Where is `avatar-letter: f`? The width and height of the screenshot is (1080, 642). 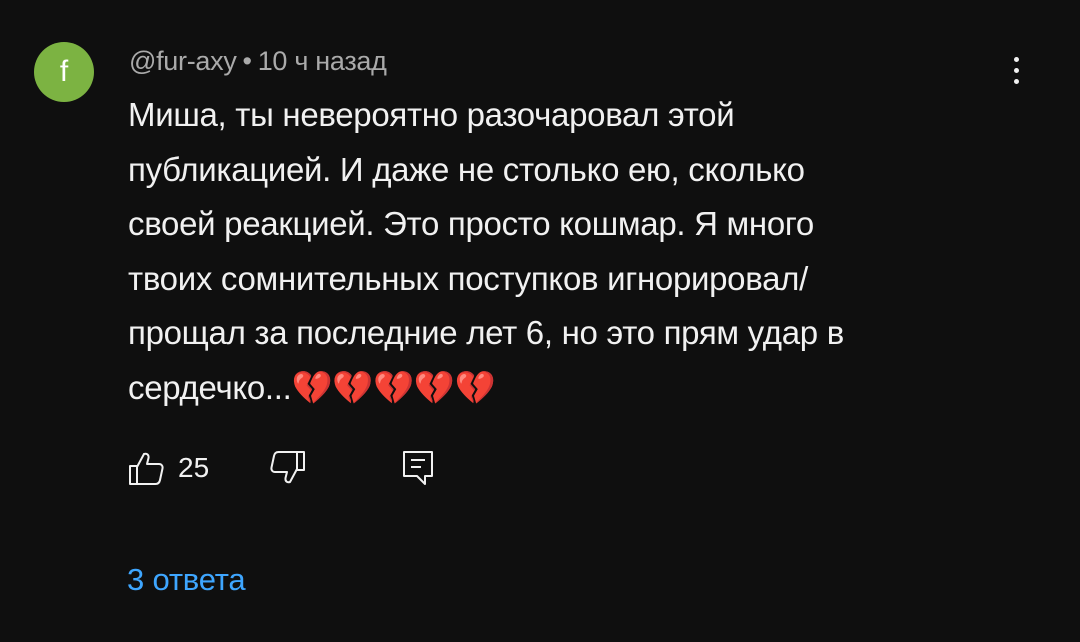
avatar-letter: f is located at coordinates (64, 71).